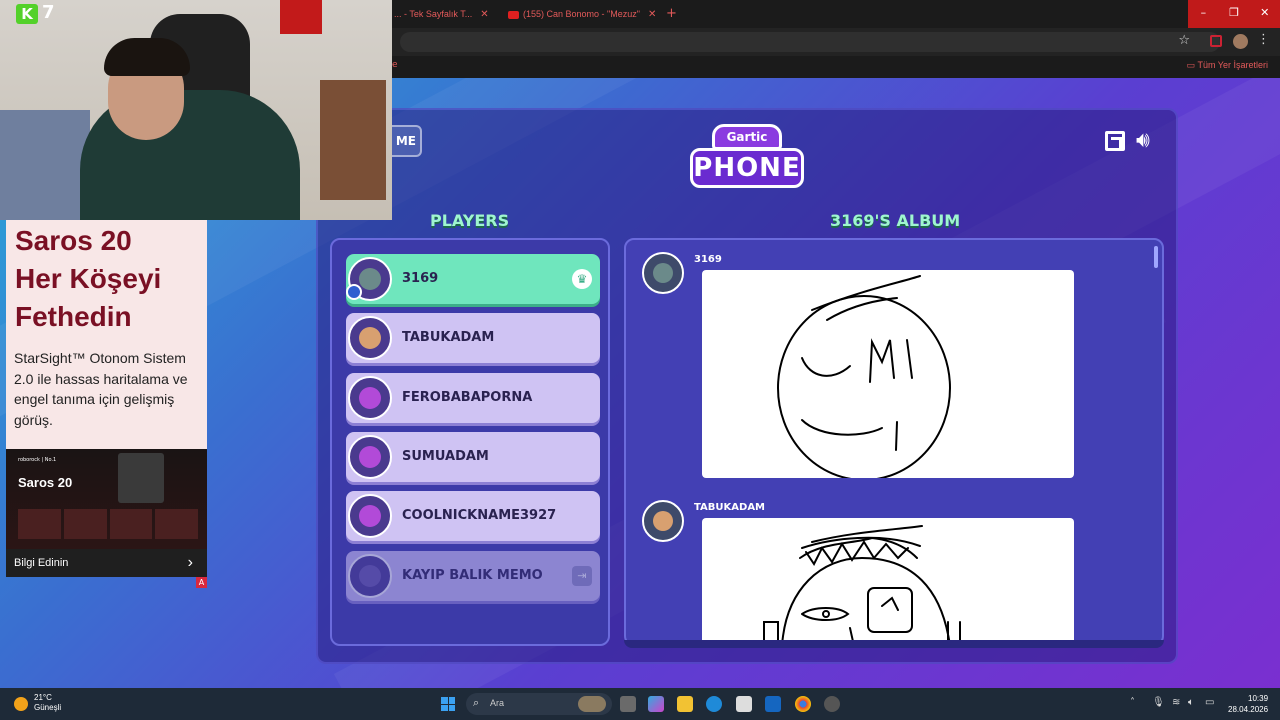 This screenshot has height=720, width=1280. Describe the element at coordinates (479, 515) in the screenshot. I see `player-name: COOLNICKNAME3927` at that location.